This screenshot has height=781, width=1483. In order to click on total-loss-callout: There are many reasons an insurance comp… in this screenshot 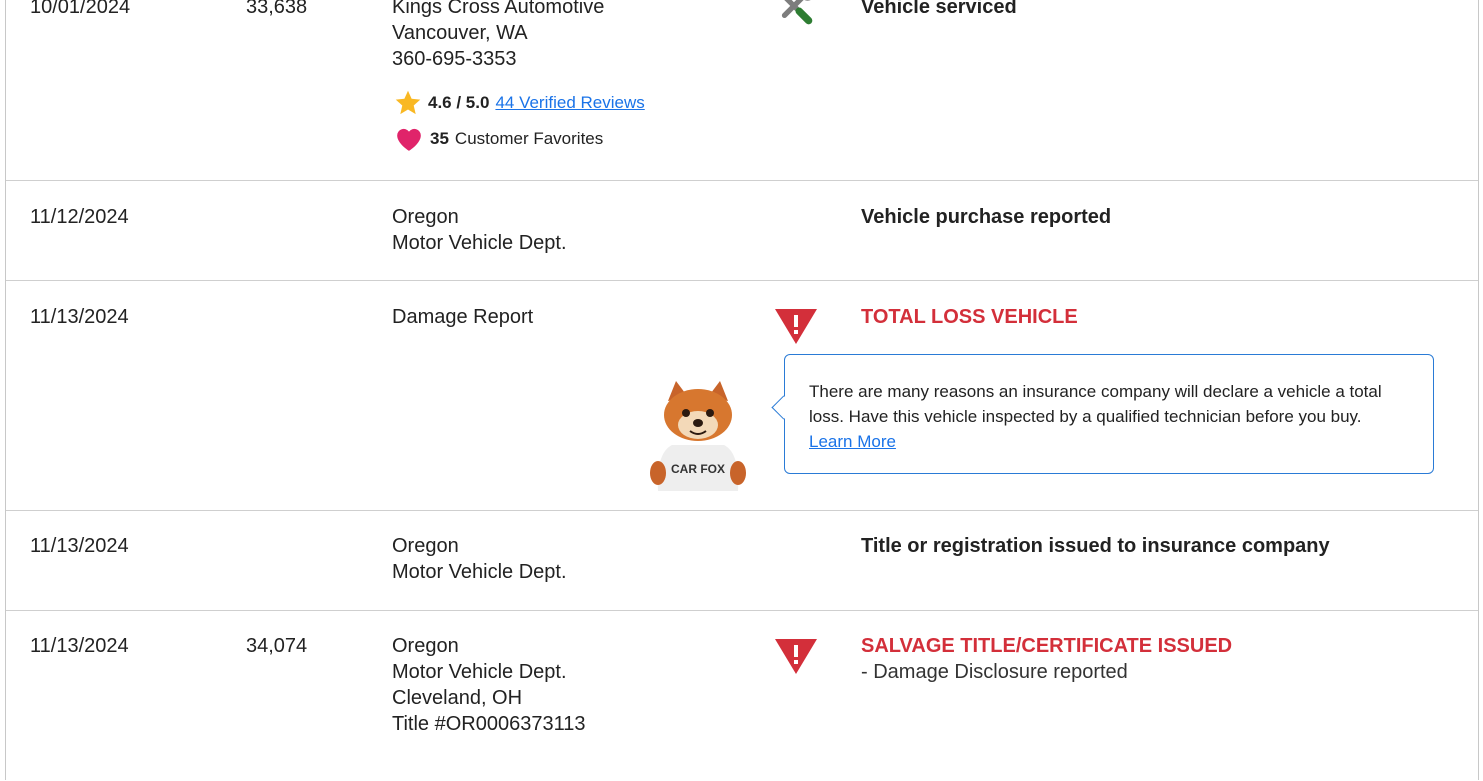, I will do `click(1109, 414)`.